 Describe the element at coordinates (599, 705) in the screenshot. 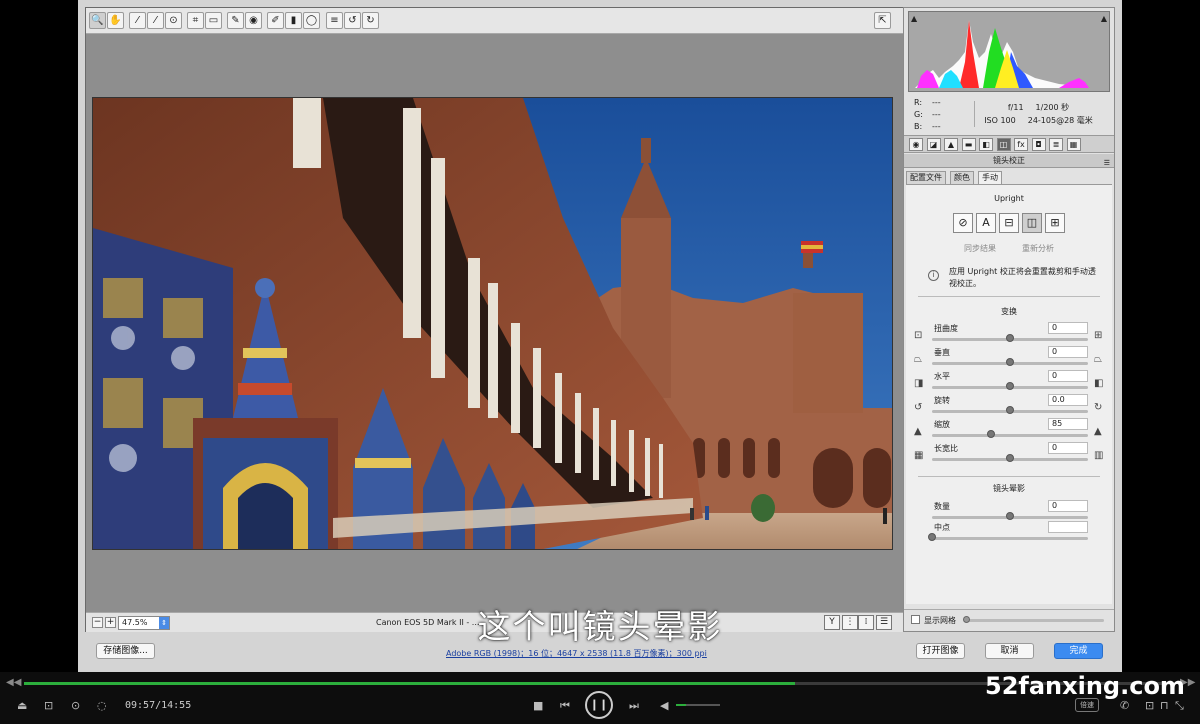

I see `pause-button: ❙❙` at that location.